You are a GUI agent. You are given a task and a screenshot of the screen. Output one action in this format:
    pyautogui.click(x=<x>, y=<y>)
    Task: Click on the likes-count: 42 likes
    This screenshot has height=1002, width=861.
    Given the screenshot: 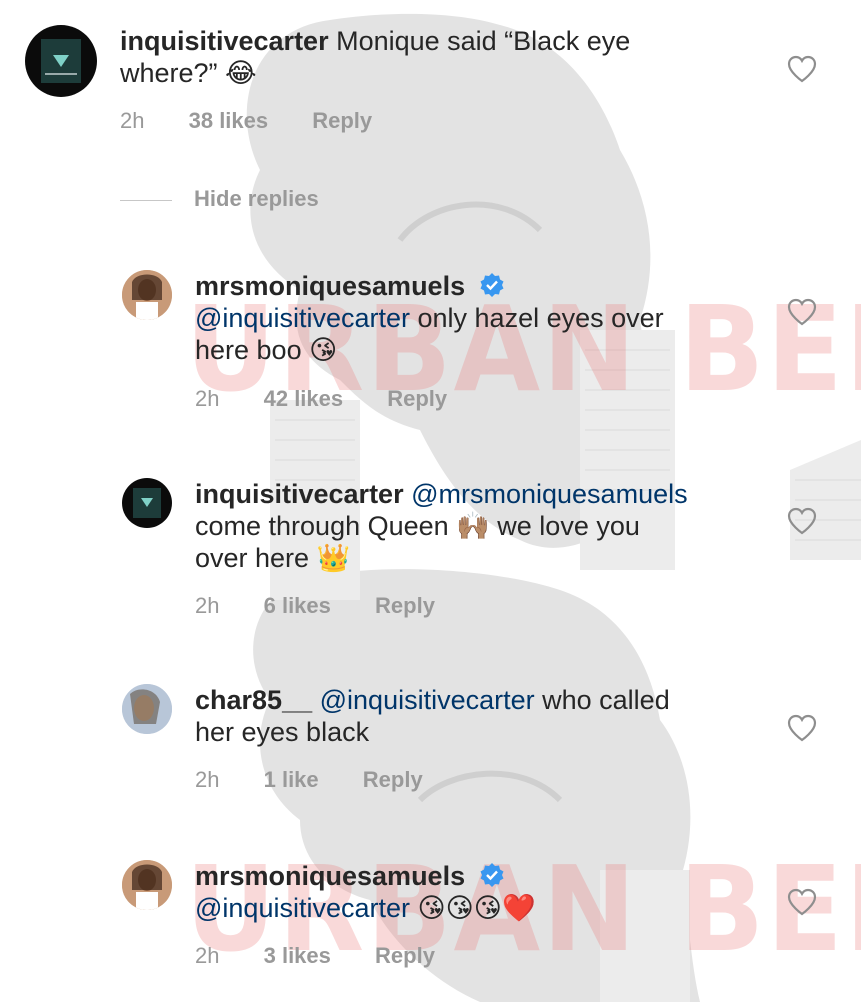 What is the action you would take?
    pyautogui.click(x=304, y=398)
    